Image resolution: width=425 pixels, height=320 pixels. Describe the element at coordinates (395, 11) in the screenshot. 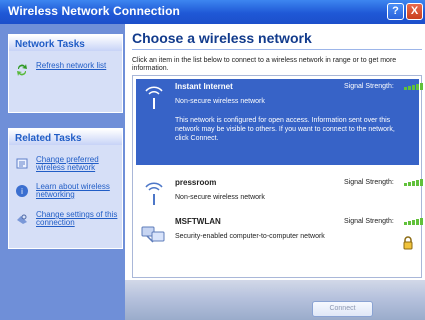

I see `help-button: ?` at that location.